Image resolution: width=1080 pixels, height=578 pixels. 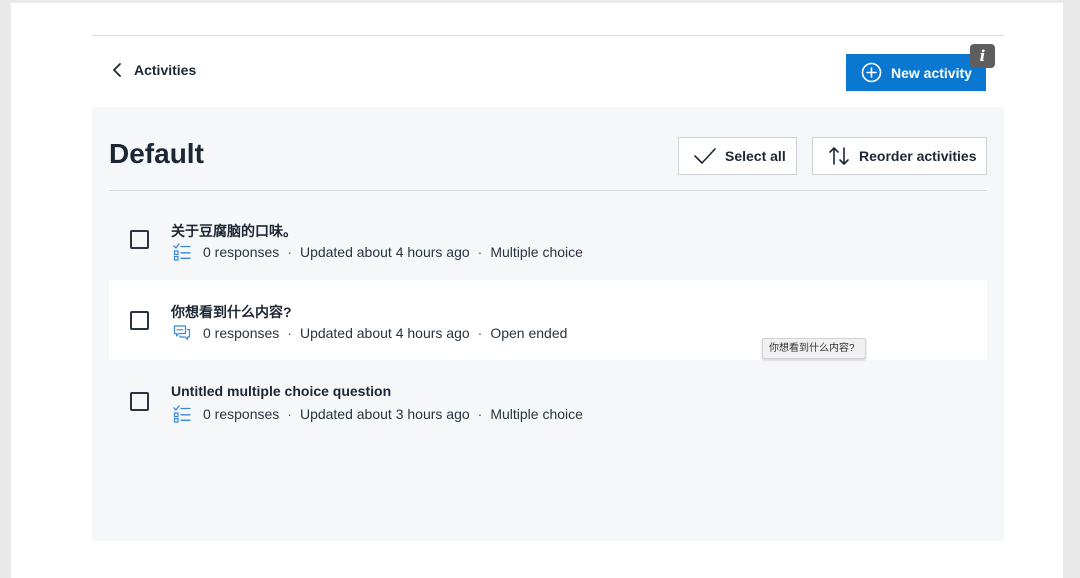 What do you see at coordinates (165, 70) in the screenshot?
I see `back-label: Activities` at bounding box center [165, 70].